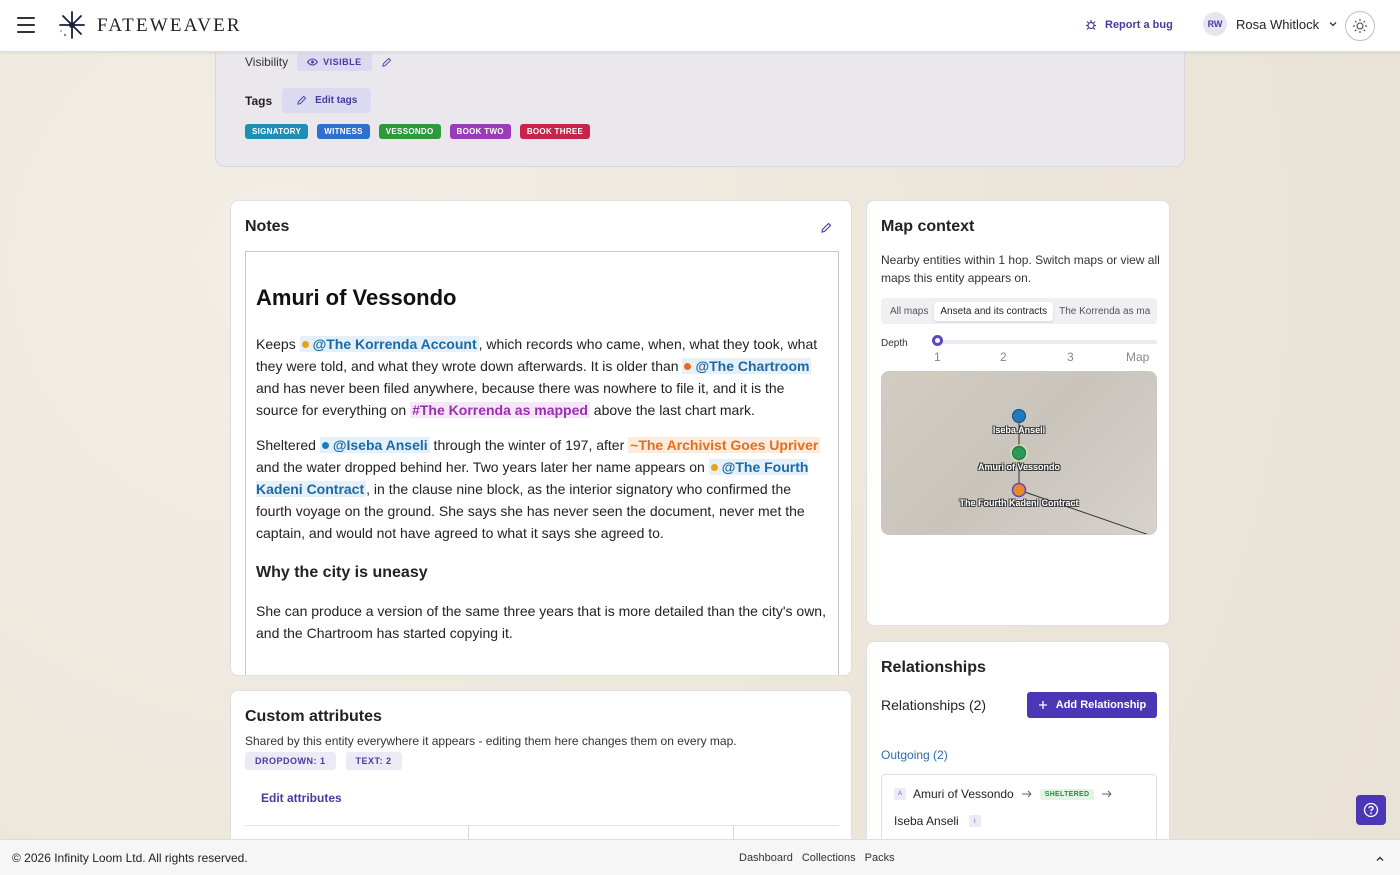 This screenshot has width=1400, height=875. Describe the element at coordinates (356, 297) in the screenshot. I see `notes-heading: Amuri of Vessondo` at that location.